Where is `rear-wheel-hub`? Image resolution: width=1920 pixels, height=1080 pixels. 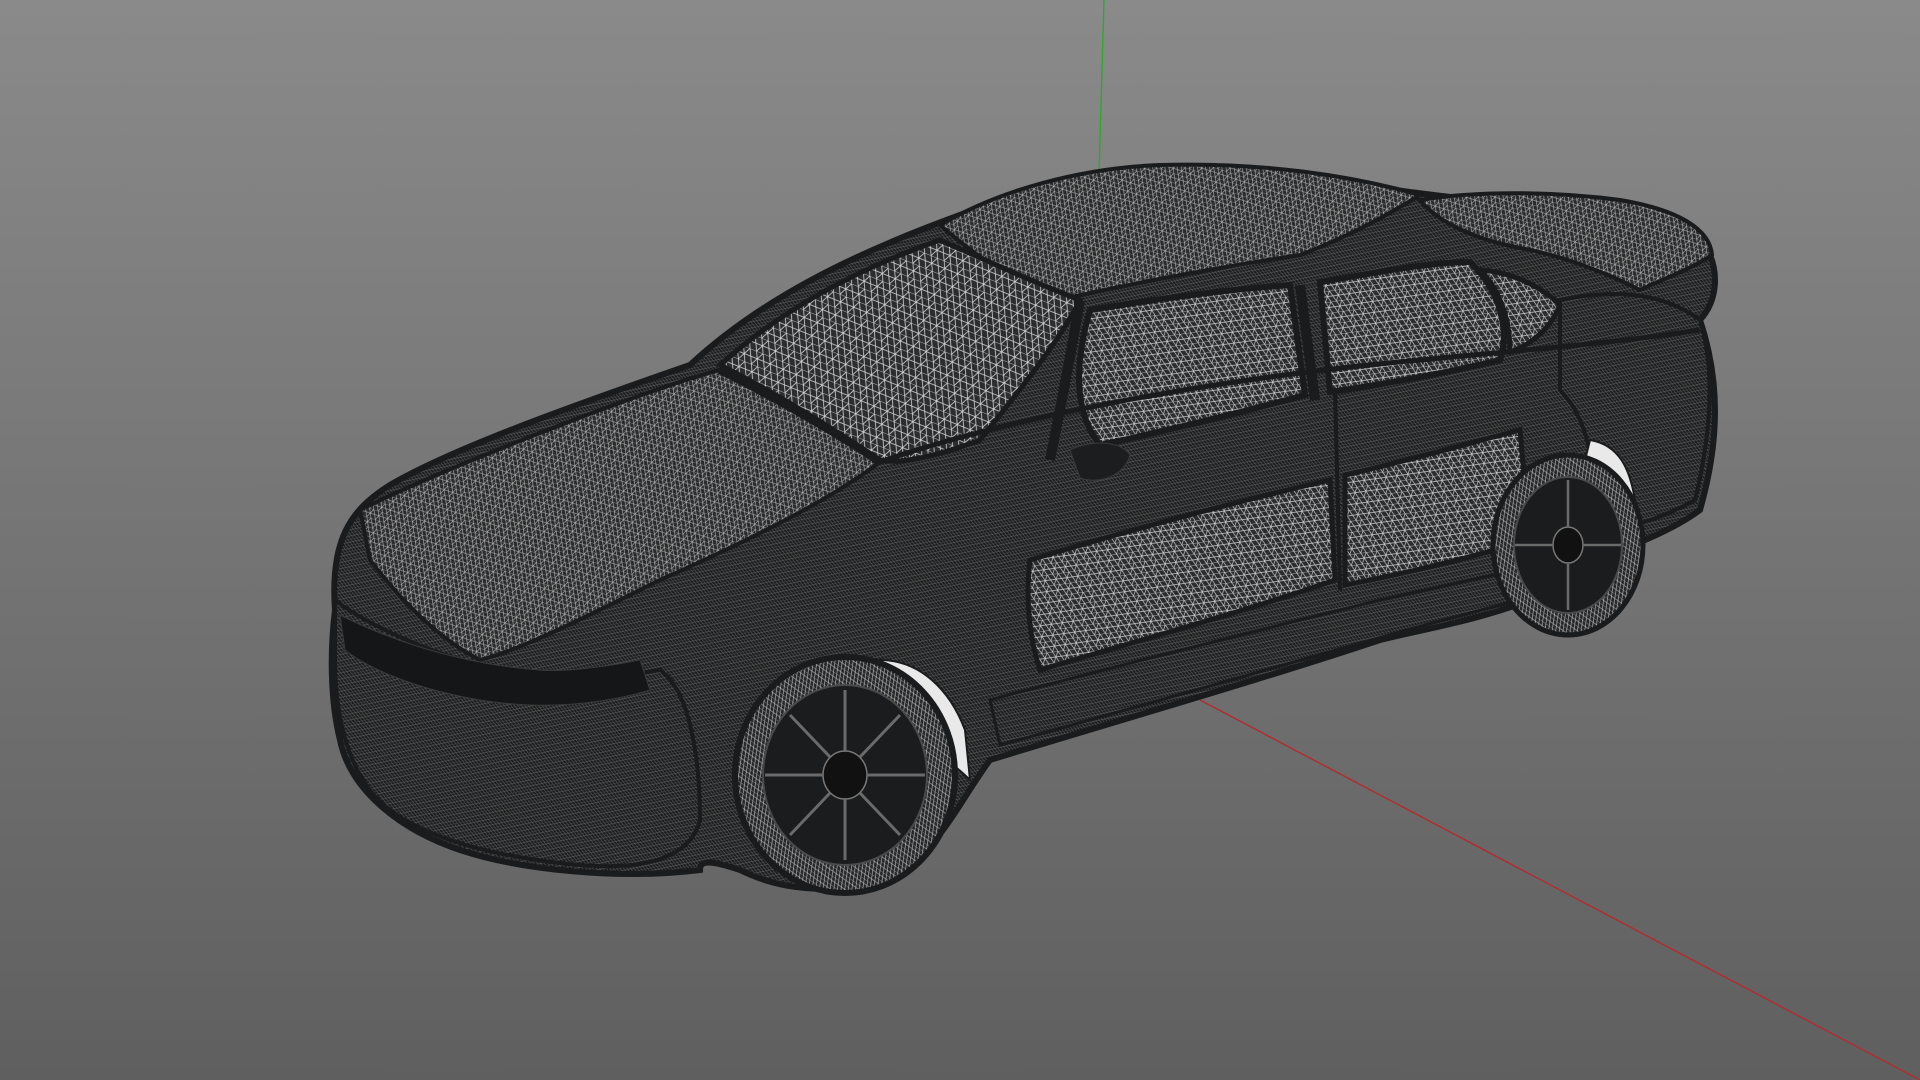 rear-wheel-hub is located at coordinates (1568, 545).